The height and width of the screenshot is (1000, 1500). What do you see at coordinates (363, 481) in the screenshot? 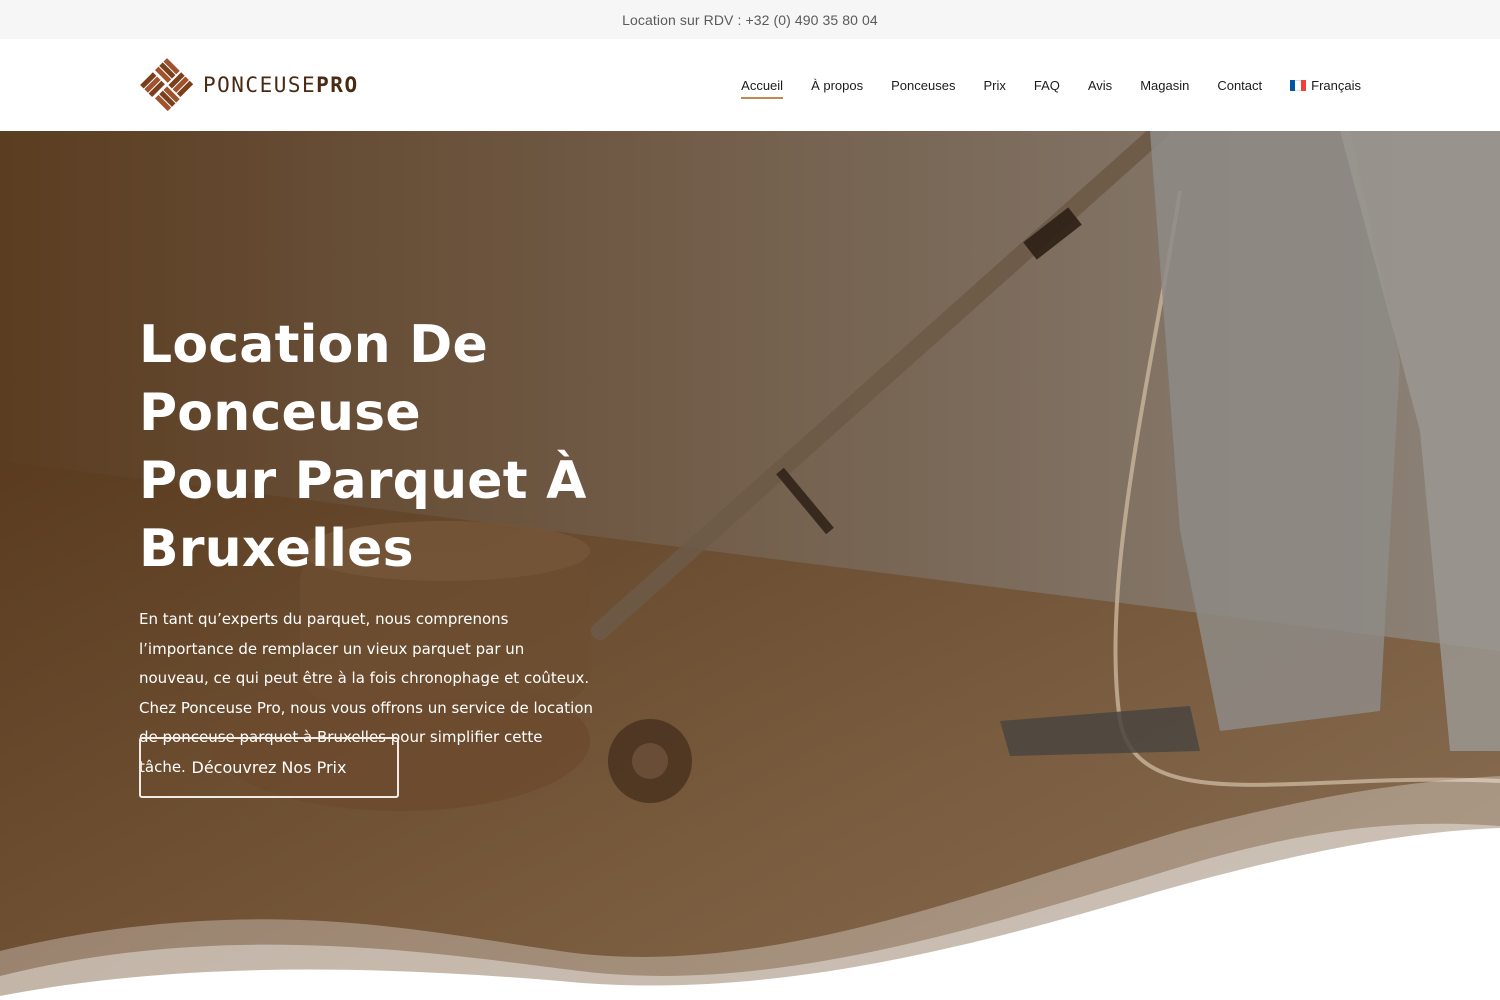
I see `hero-title-line: Pour Parquet À` at bounding box center [363, 481].